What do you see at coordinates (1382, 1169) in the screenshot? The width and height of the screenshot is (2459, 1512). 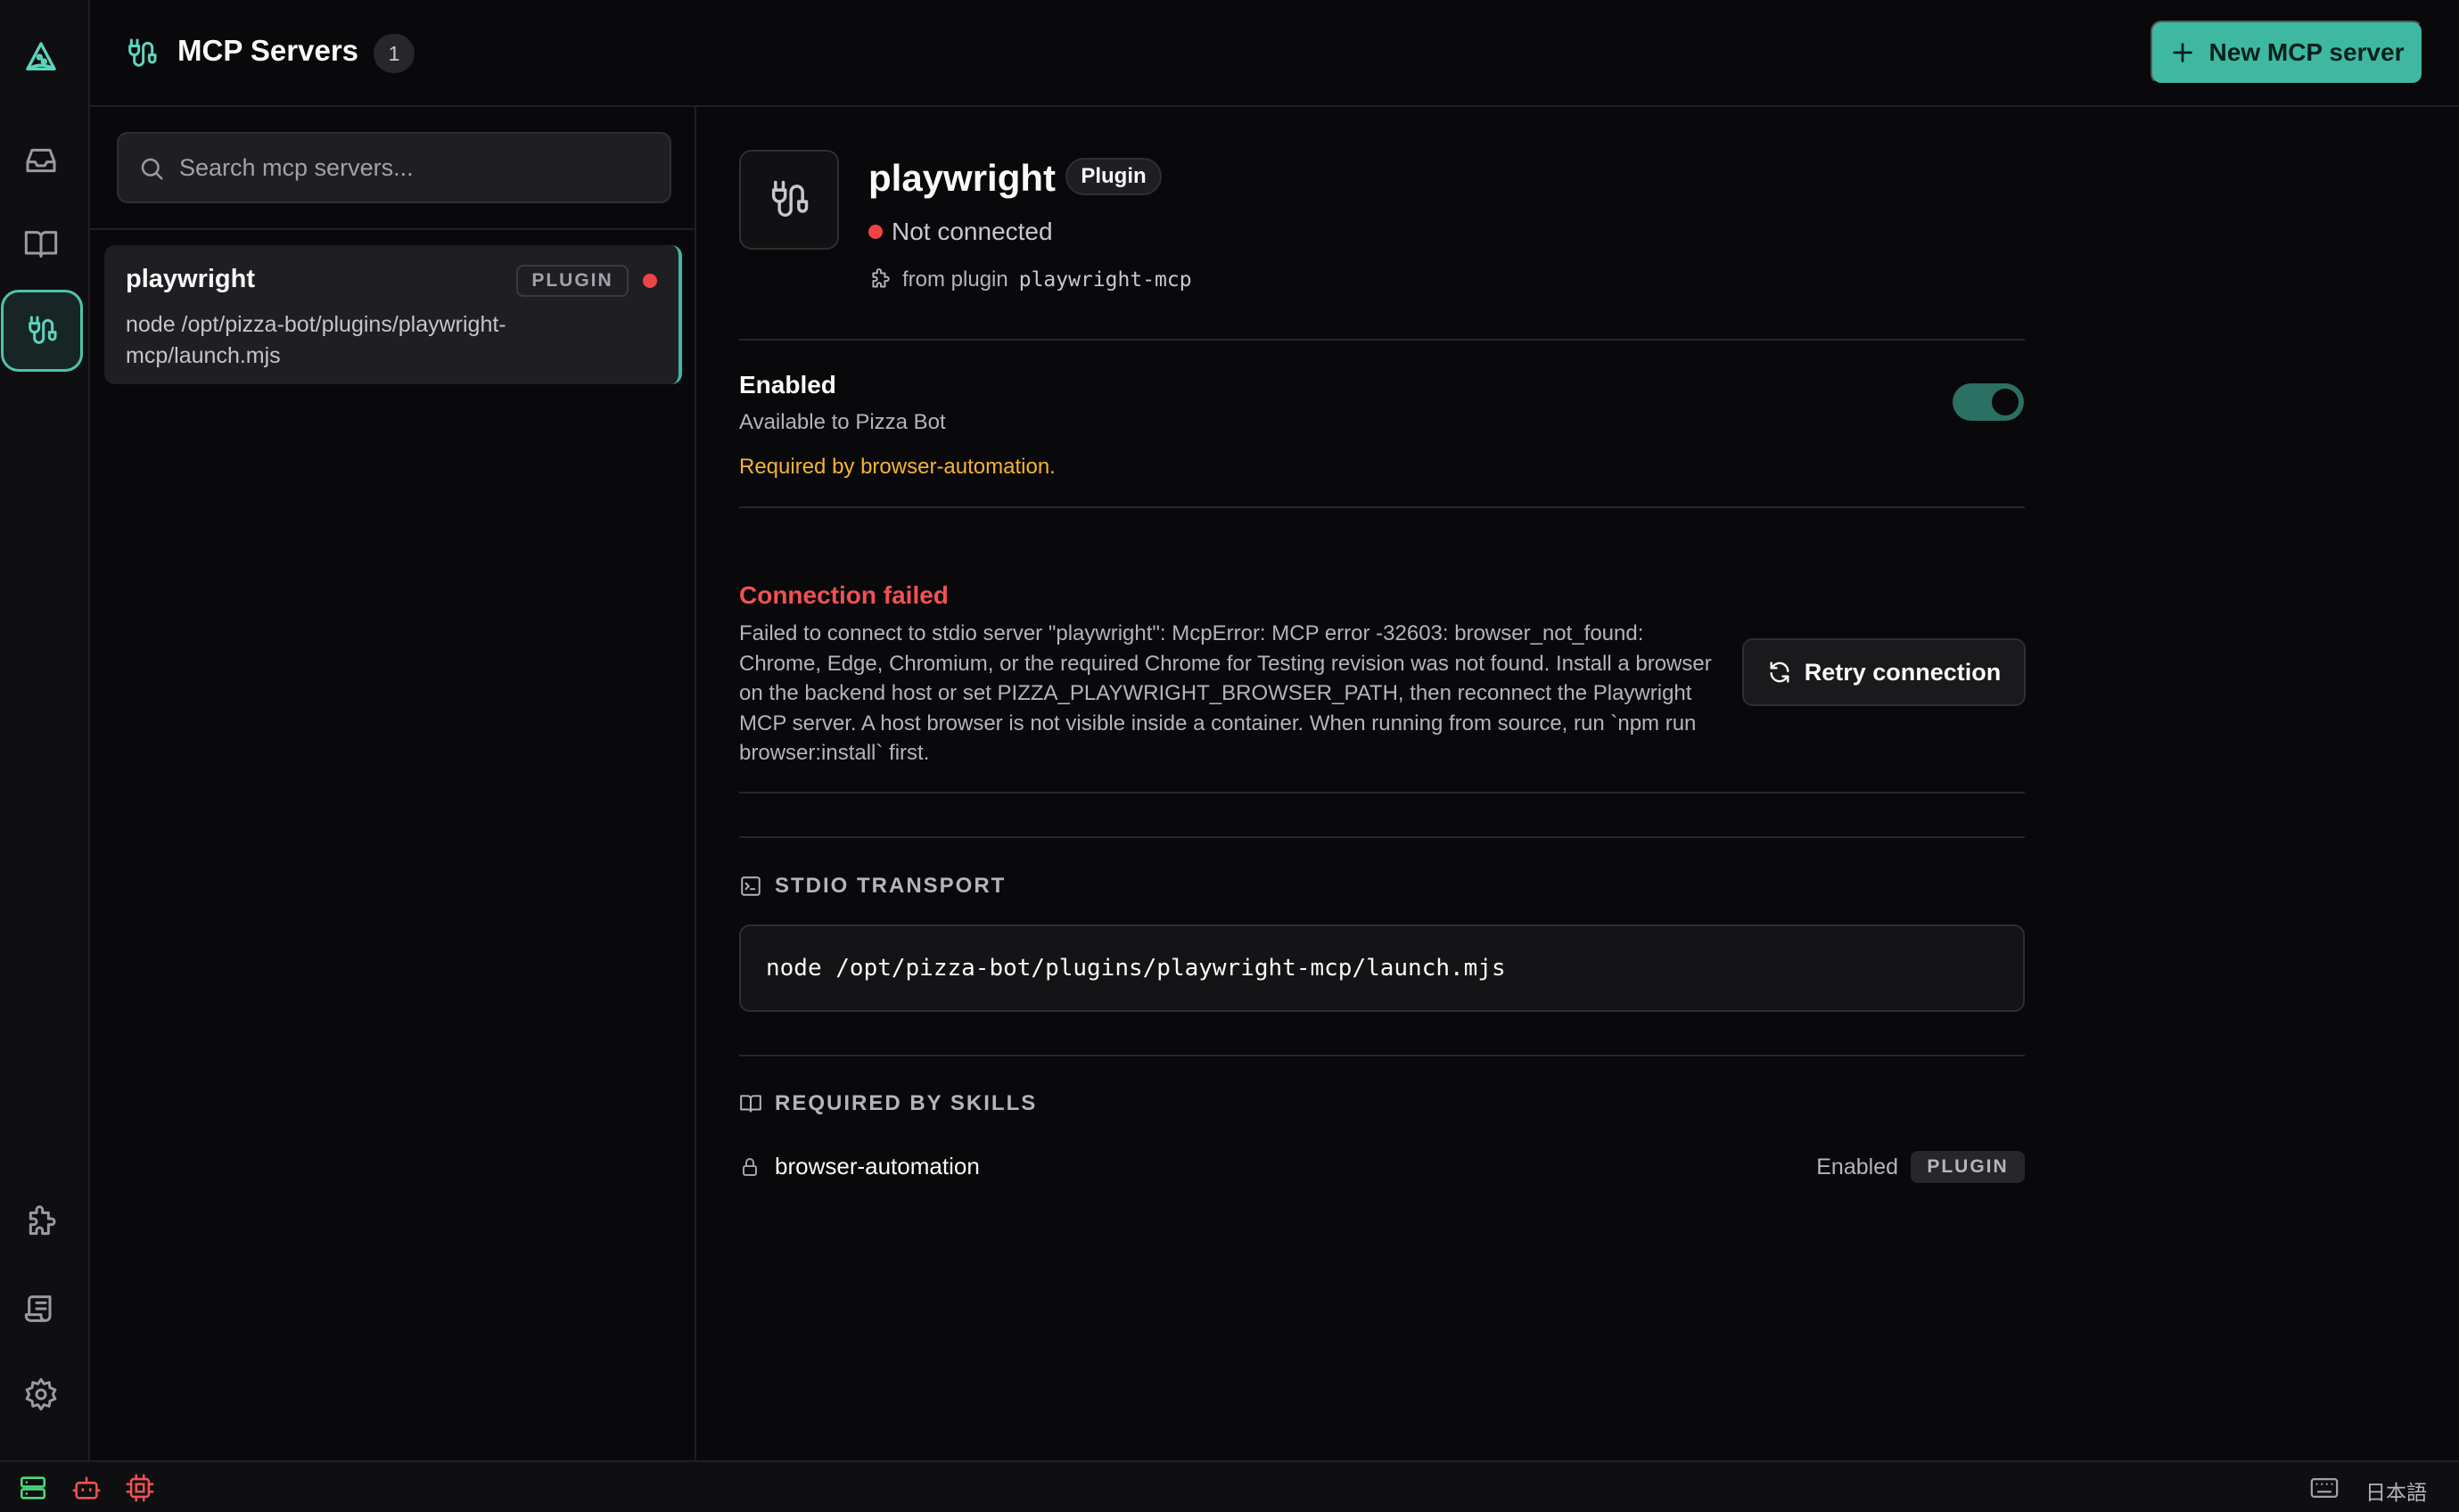 I see `skill-row: browser-automation Enabled PLUGIN` at bounding box center [1382, 1169].